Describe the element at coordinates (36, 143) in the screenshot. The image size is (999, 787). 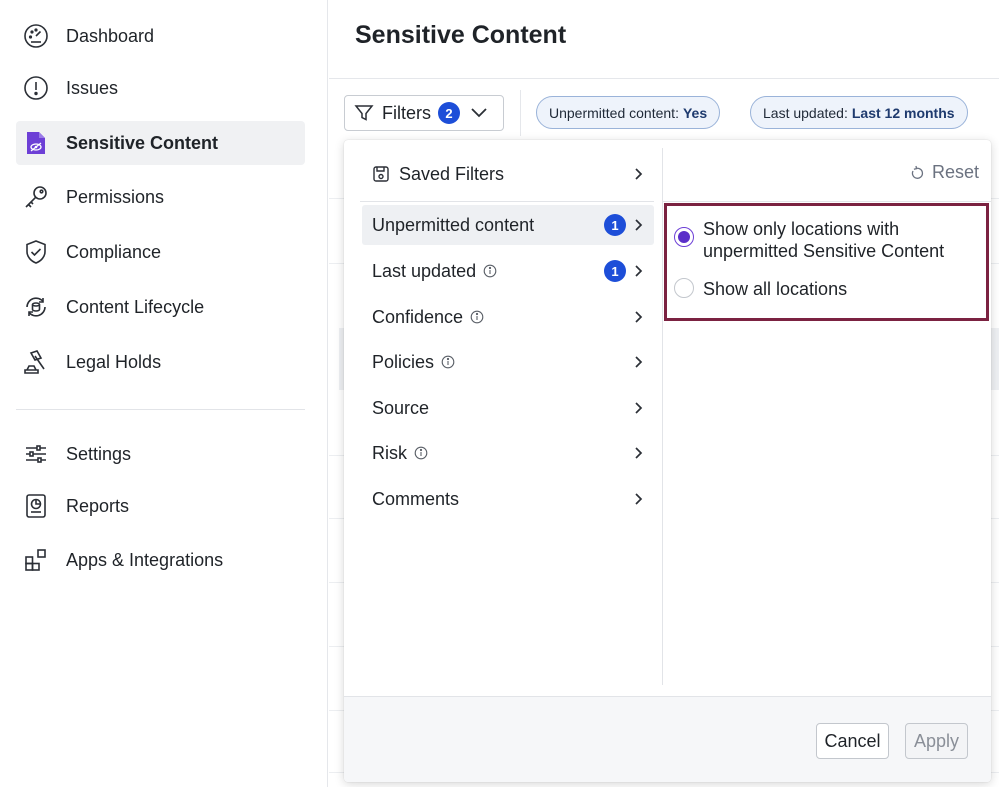
I see `sensitive-file-icon` at that location.